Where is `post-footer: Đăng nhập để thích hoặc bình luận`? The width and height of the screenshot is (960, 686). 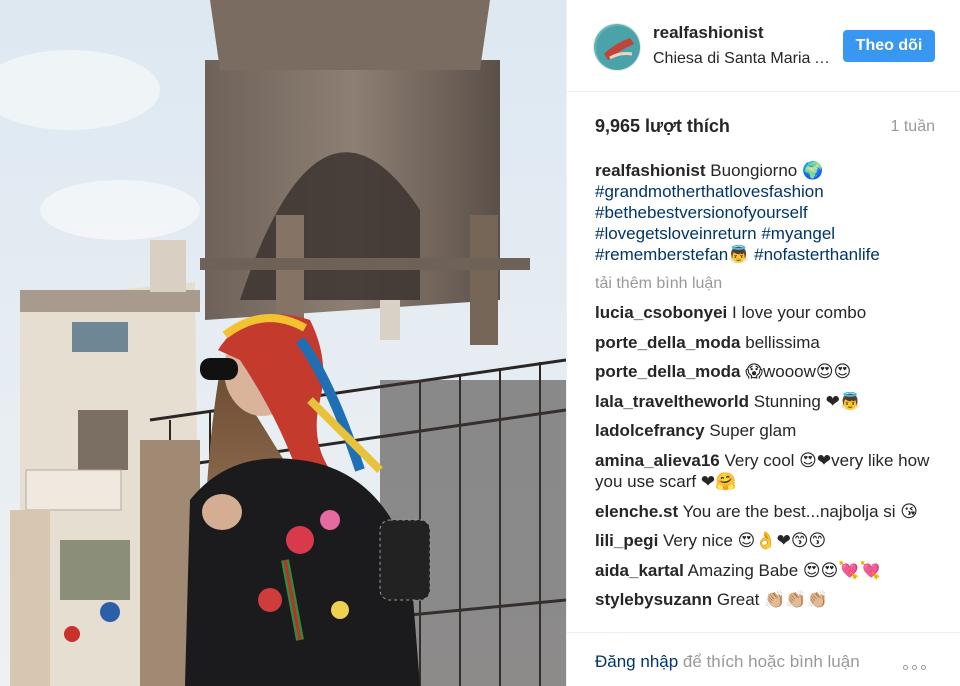
post-footer: Đăng nhập để thích hoặc bình luận is located at coordinates (763, 659).